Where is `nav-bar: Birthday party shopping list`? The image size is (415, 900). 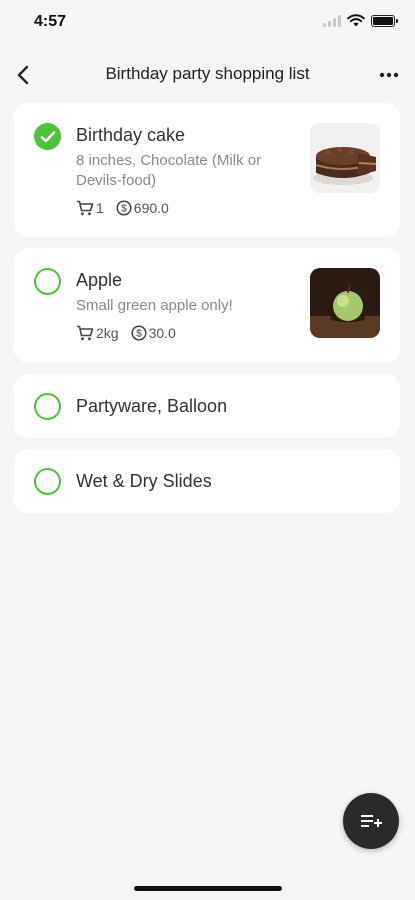
nav-bar: Birthday party shopping list is located at coordinates (207, 75).